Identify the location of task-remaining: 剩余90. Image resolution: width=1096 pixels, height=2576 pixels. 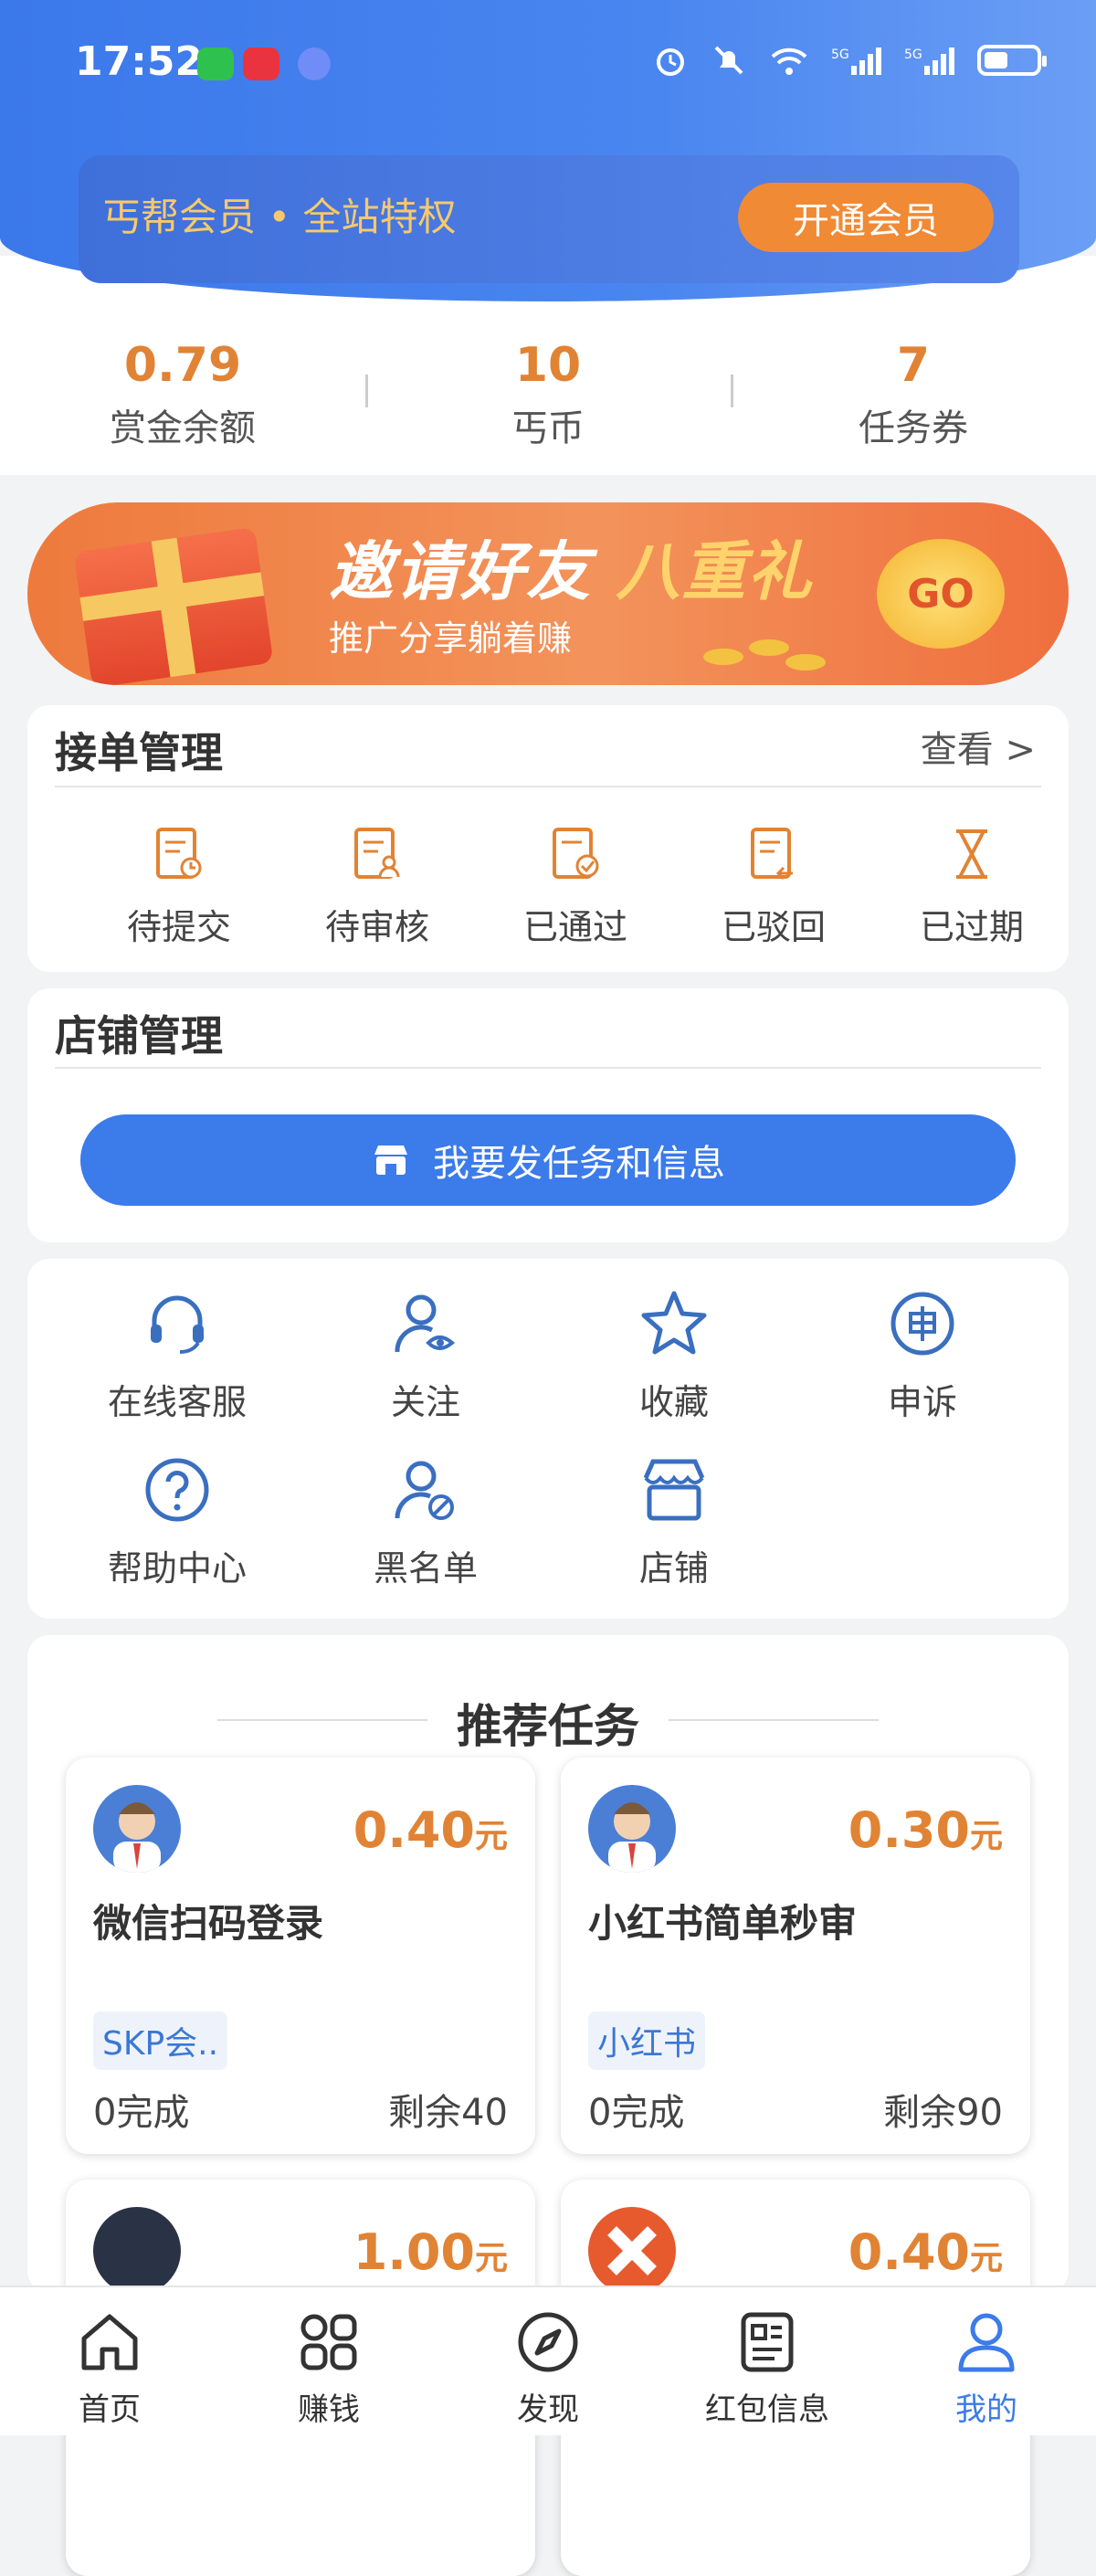
(943, 2113).